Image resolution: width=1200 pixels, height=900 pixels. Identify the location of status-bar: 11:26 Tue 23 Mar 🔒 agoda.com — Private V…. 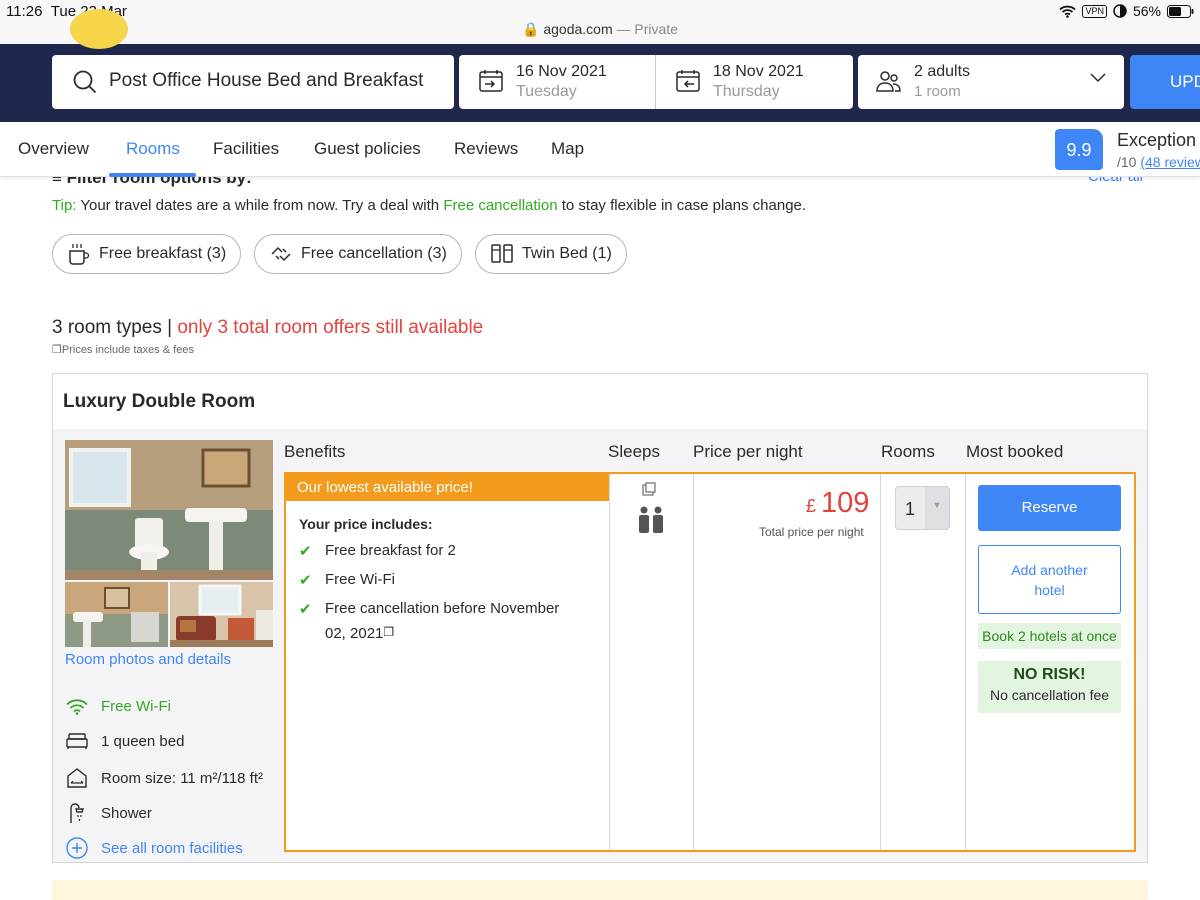
(600, 22).